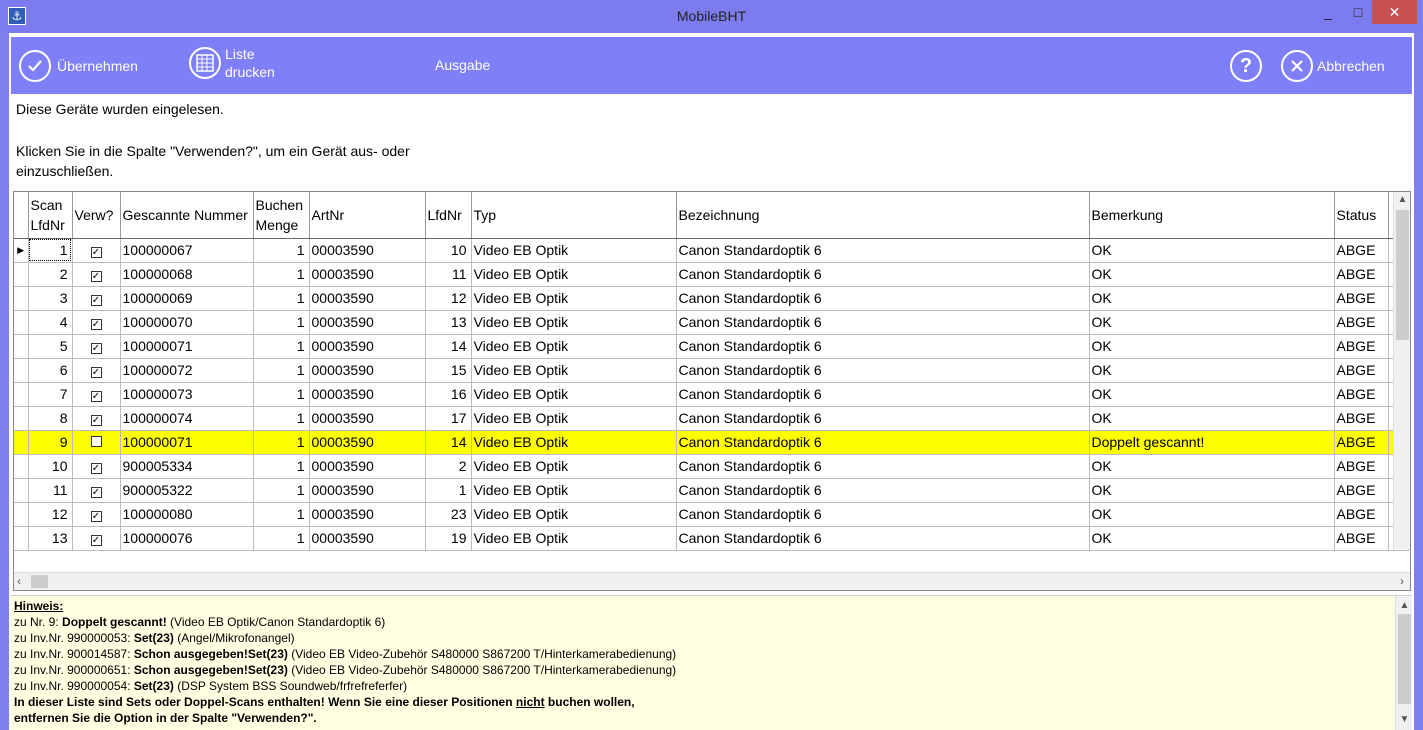  Describe the element at coordinates (19, 581) in the screenshot. I see `scroll-left-icon: ‹` at that location.